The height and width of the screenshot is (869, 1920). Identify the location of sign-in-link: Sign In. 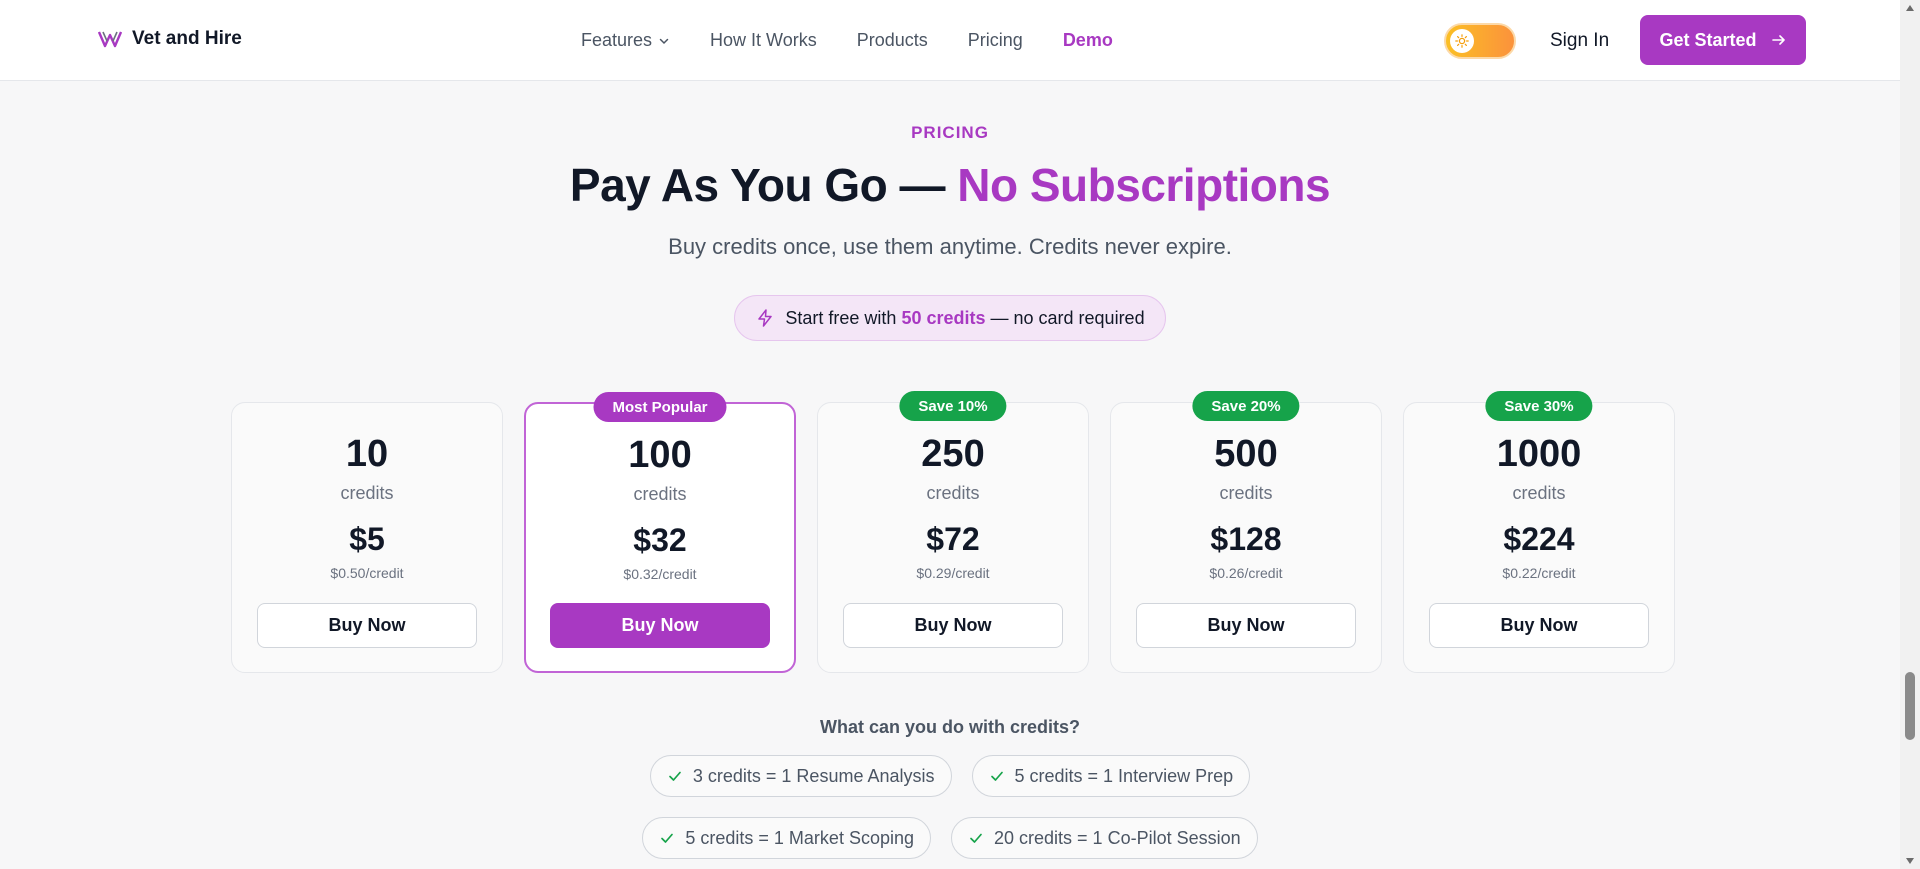
(1579, 41).